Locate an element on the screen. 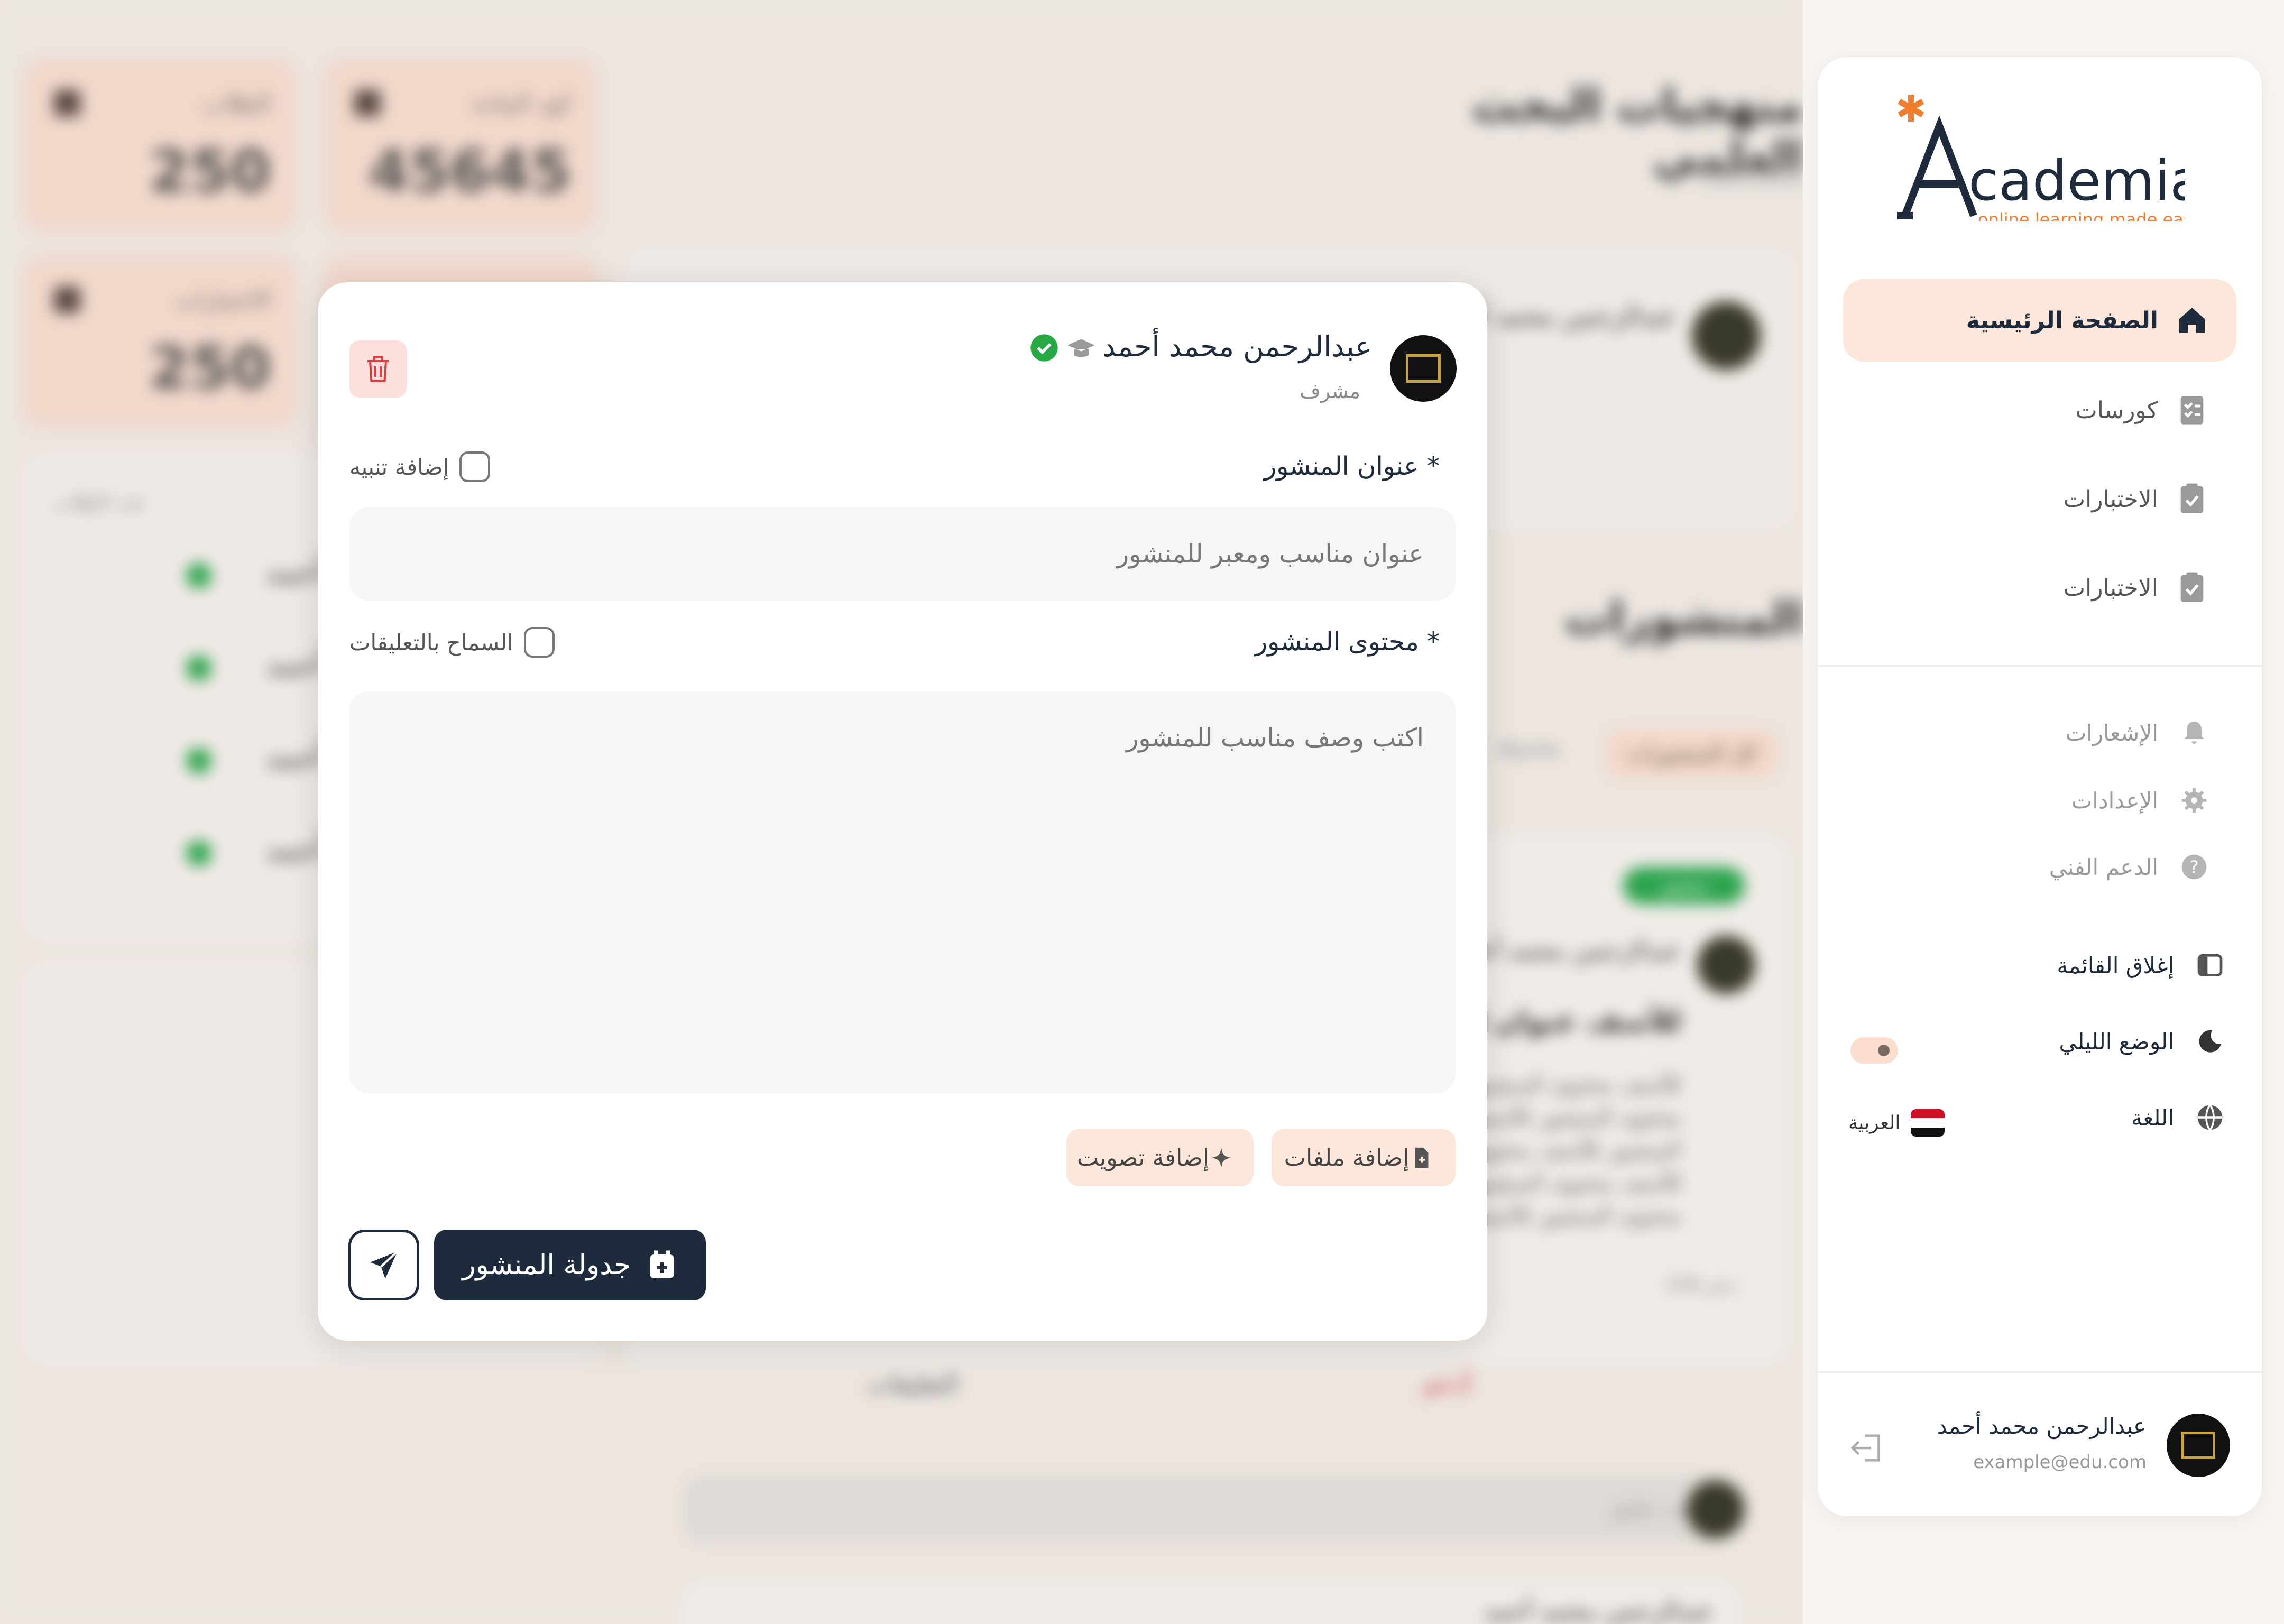  allow-comments-label: السماح بالتعليقات is located at coordinates (431, 642).